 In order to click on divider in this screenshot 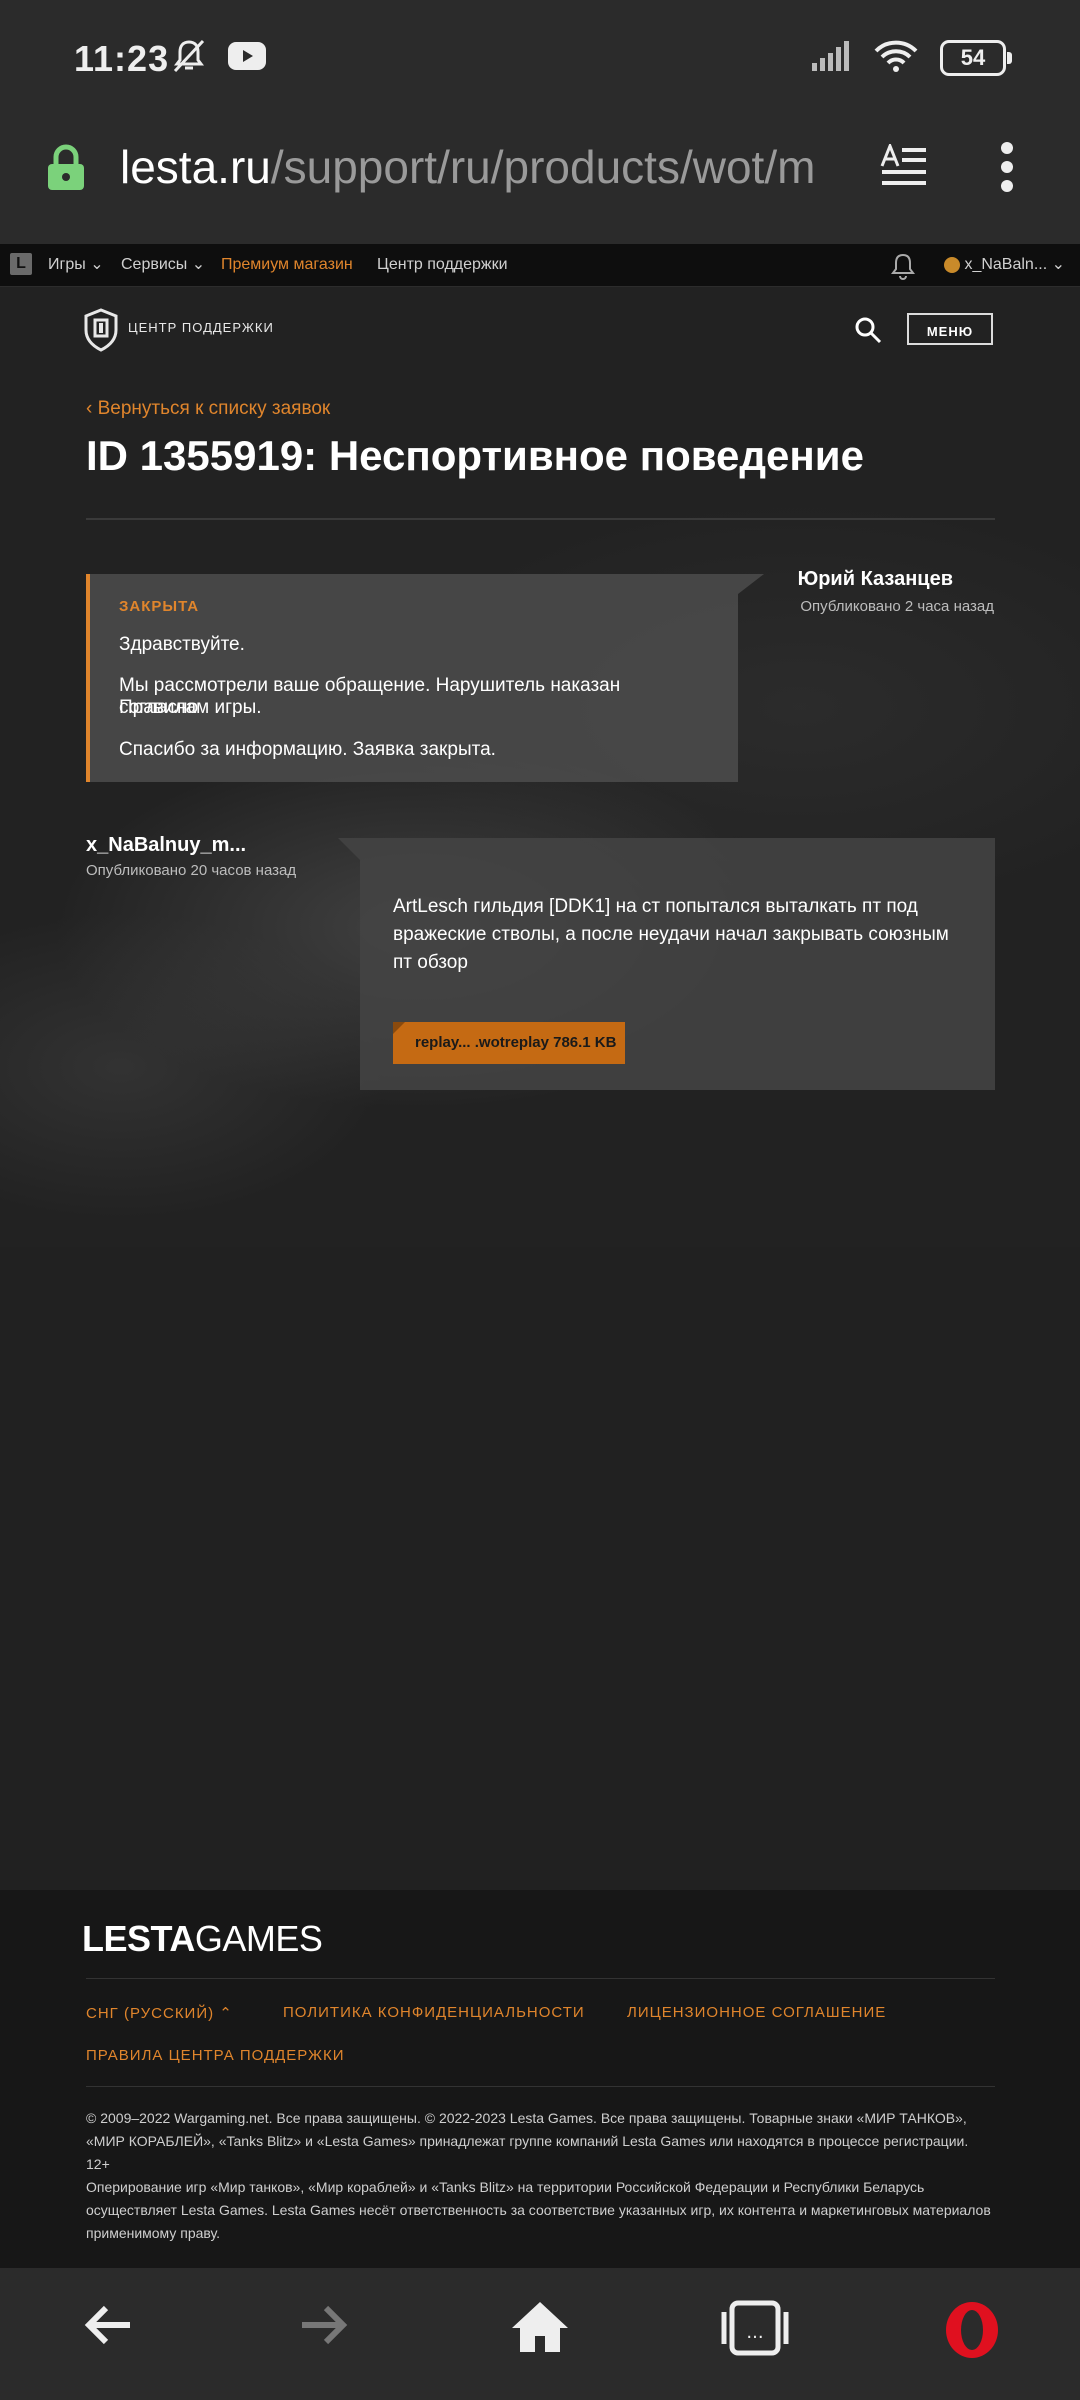, I will do `click(540, 519)`.